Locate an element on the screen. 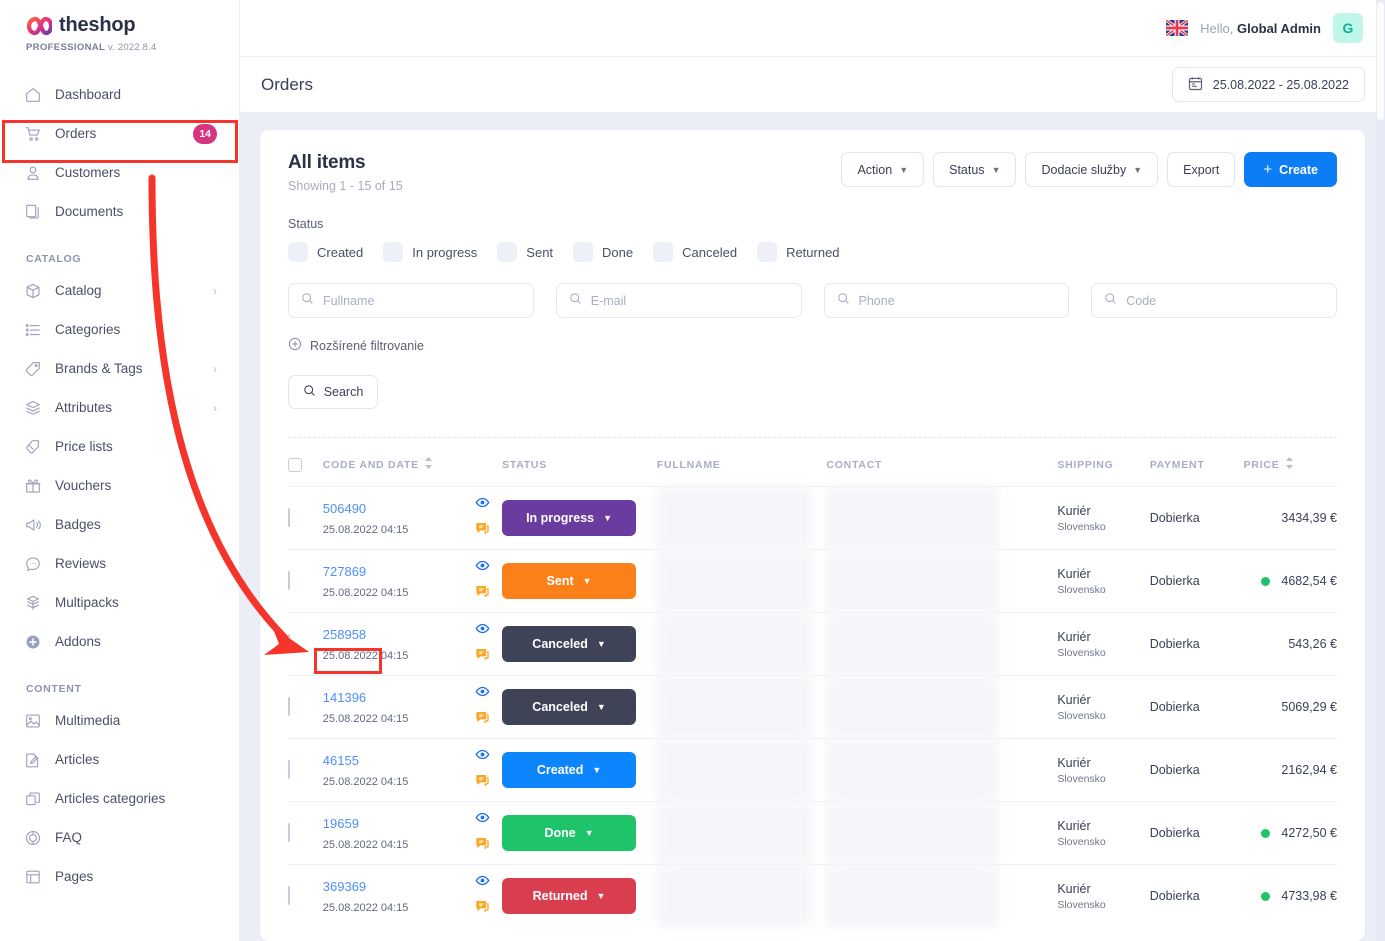 This screenshot has height=941, width=1385. sidebar-item-price-lists: Price lists is located at coordinates (119, 446).